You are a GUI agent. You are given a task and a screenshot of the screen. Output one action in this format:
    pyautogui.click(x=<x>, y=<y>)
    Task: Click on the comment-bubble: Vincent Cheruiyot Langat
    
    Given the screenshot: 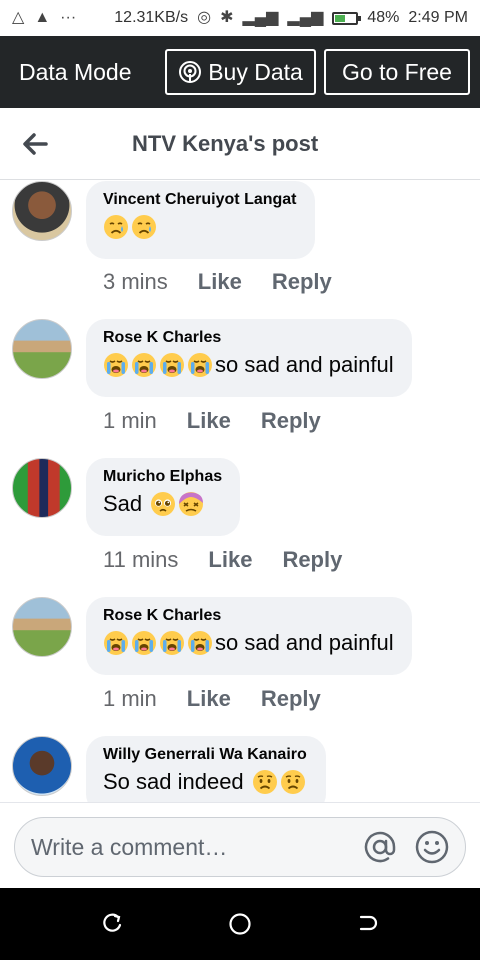 What is the action you would take?
    pyautogui.click(x=200, y=220)
    